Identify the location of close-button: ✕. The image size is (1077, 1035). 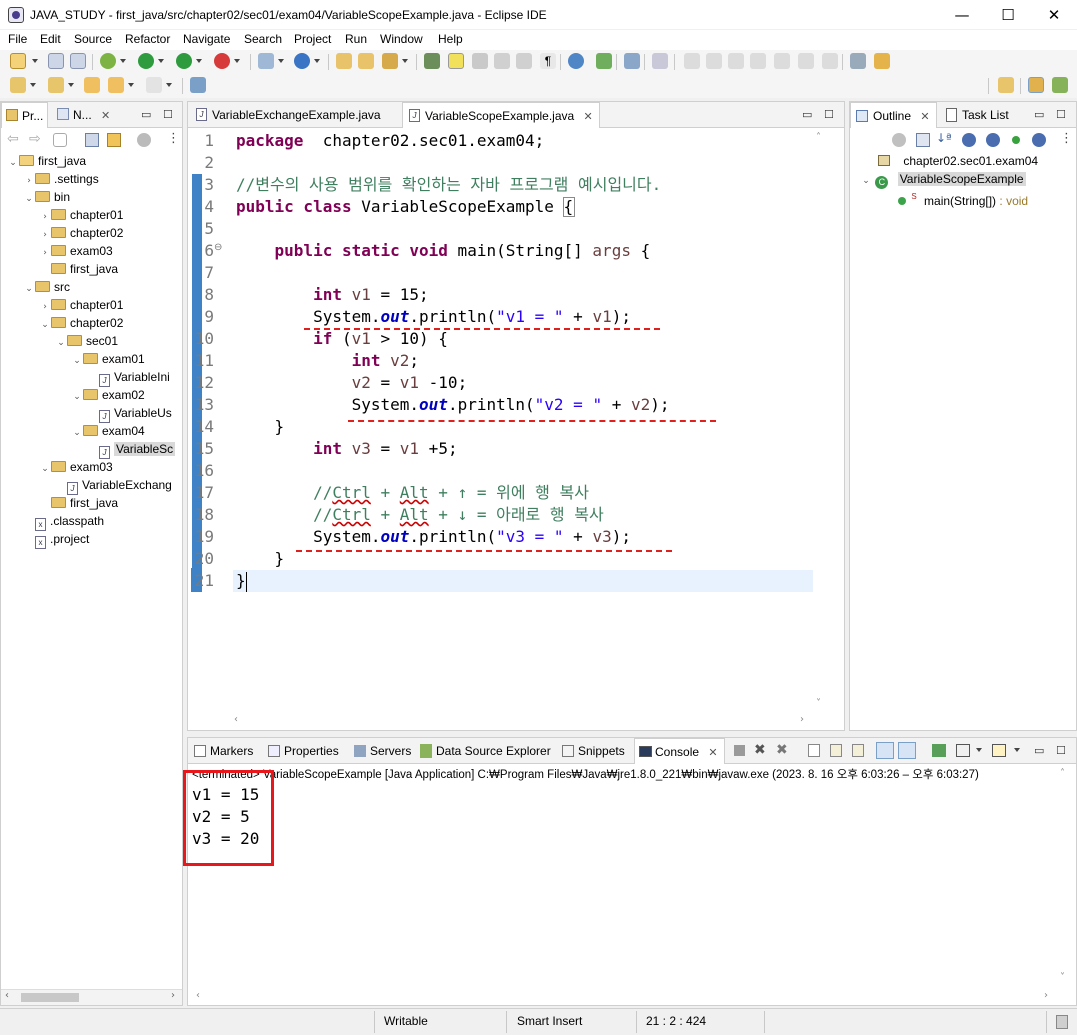
(1054, 15).